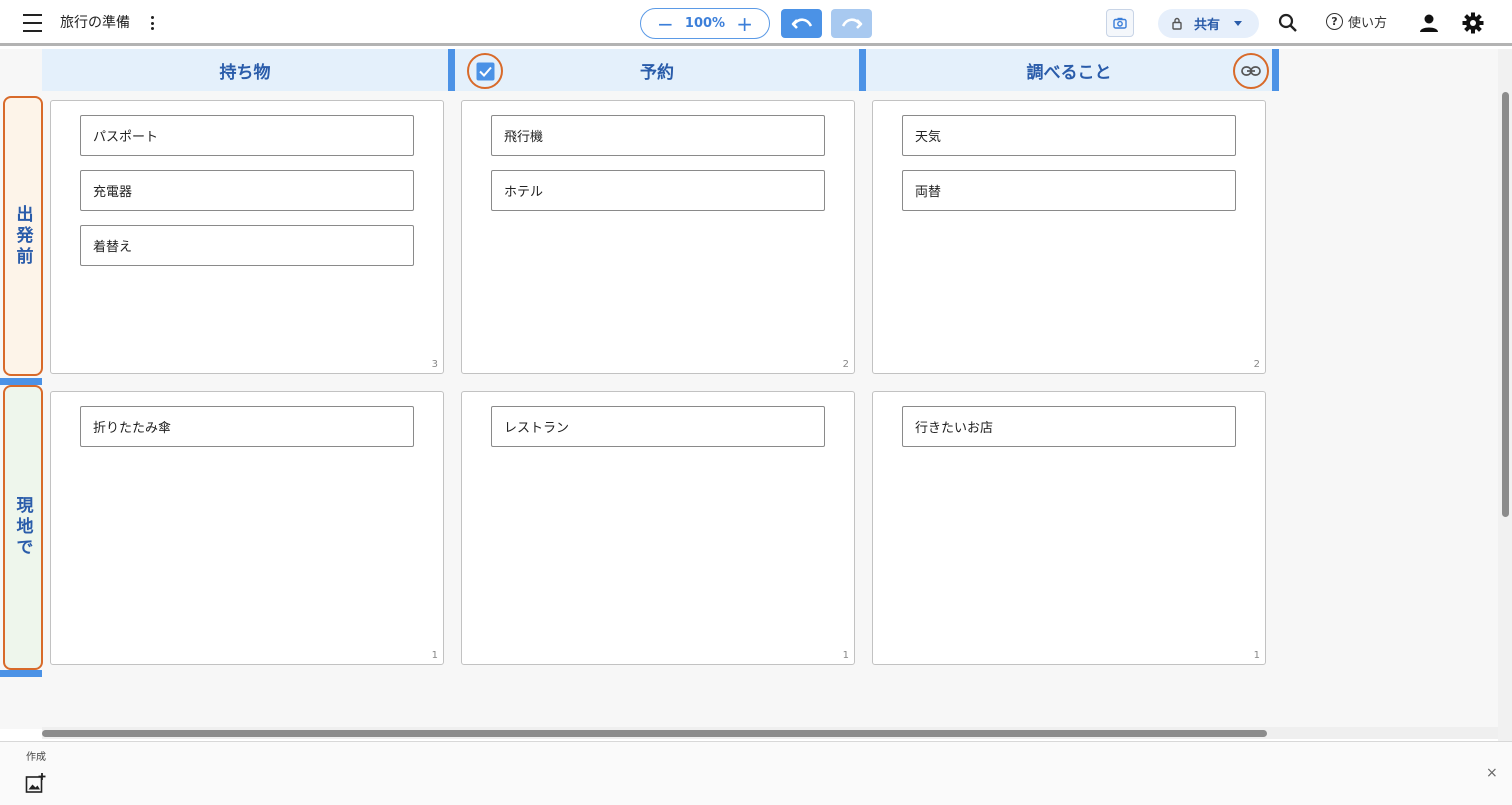 Image resolution: width=1512 pixels, height=805 pixels. I want to click on column-label: 持ち物, so click(245, 72).